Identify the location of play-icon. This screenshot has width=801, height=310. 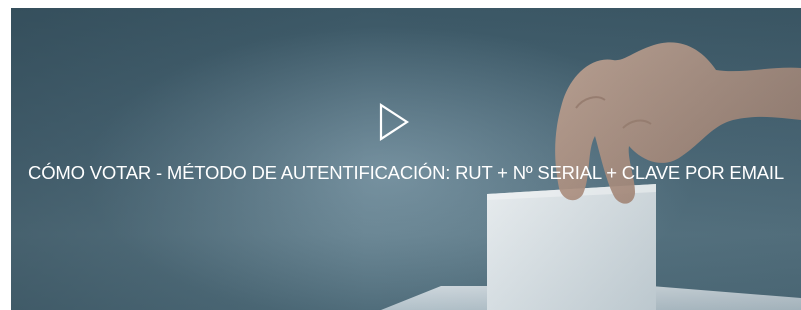
(394, 122).